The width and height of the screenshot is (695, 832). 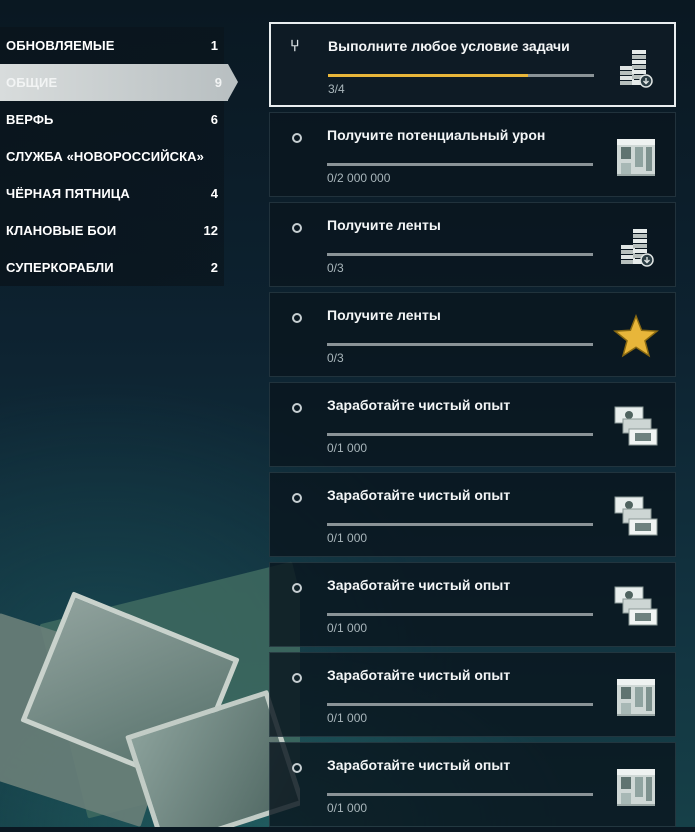 I want to click on category-superships: СУПЕРКОРАБЛИ 2, so click(x=112, y=267).